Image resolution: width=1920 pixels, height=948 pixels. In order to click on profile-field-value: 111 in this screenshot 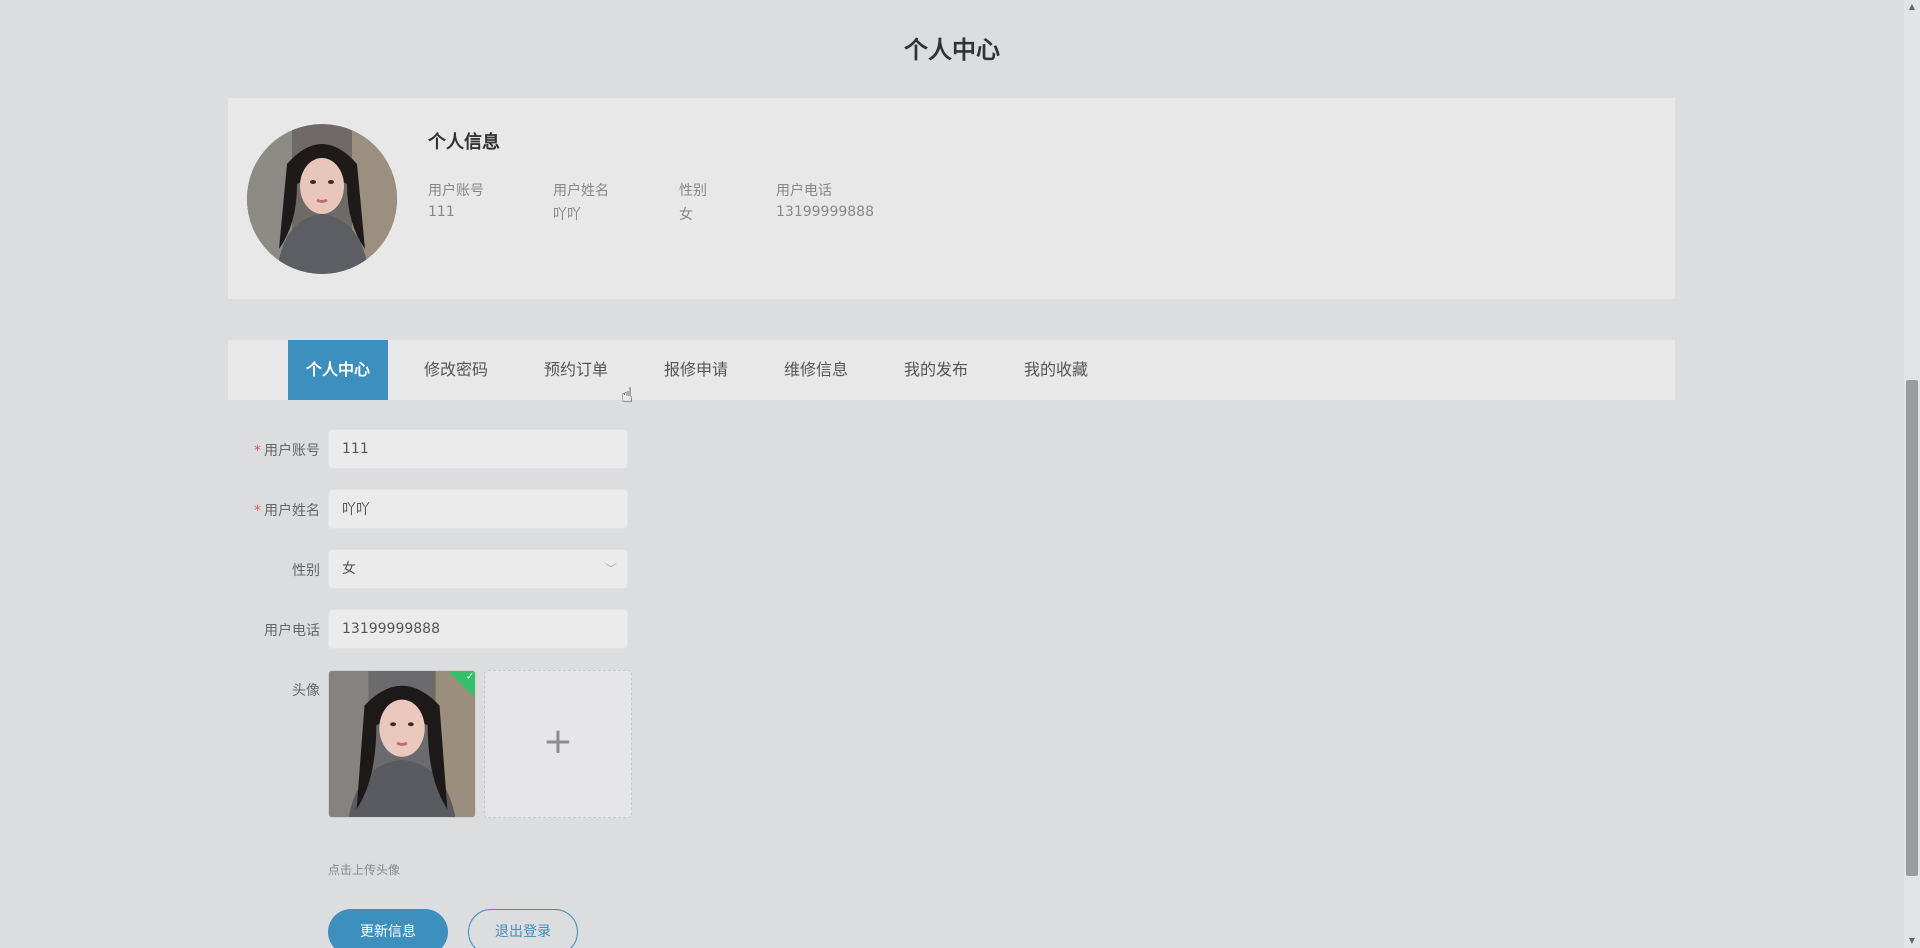, I will do `click(441, 212)`.